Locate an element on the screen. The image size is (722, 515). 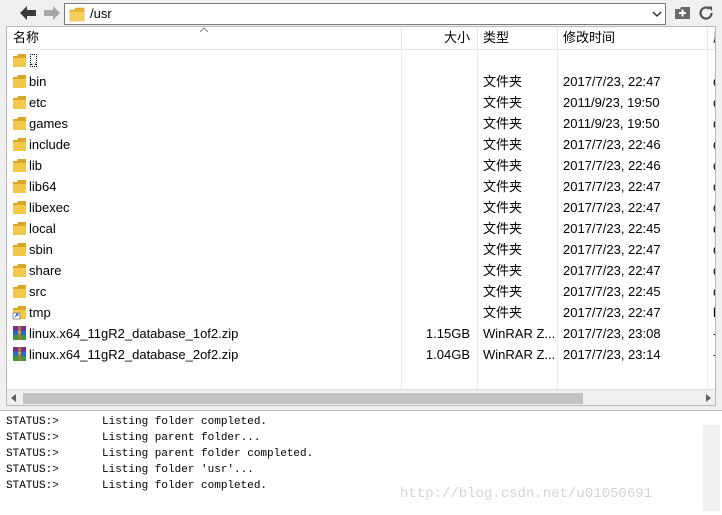
table-row: lib 文件夹 2017/7/23, 22:46 d is located at coordinates (361, 165).